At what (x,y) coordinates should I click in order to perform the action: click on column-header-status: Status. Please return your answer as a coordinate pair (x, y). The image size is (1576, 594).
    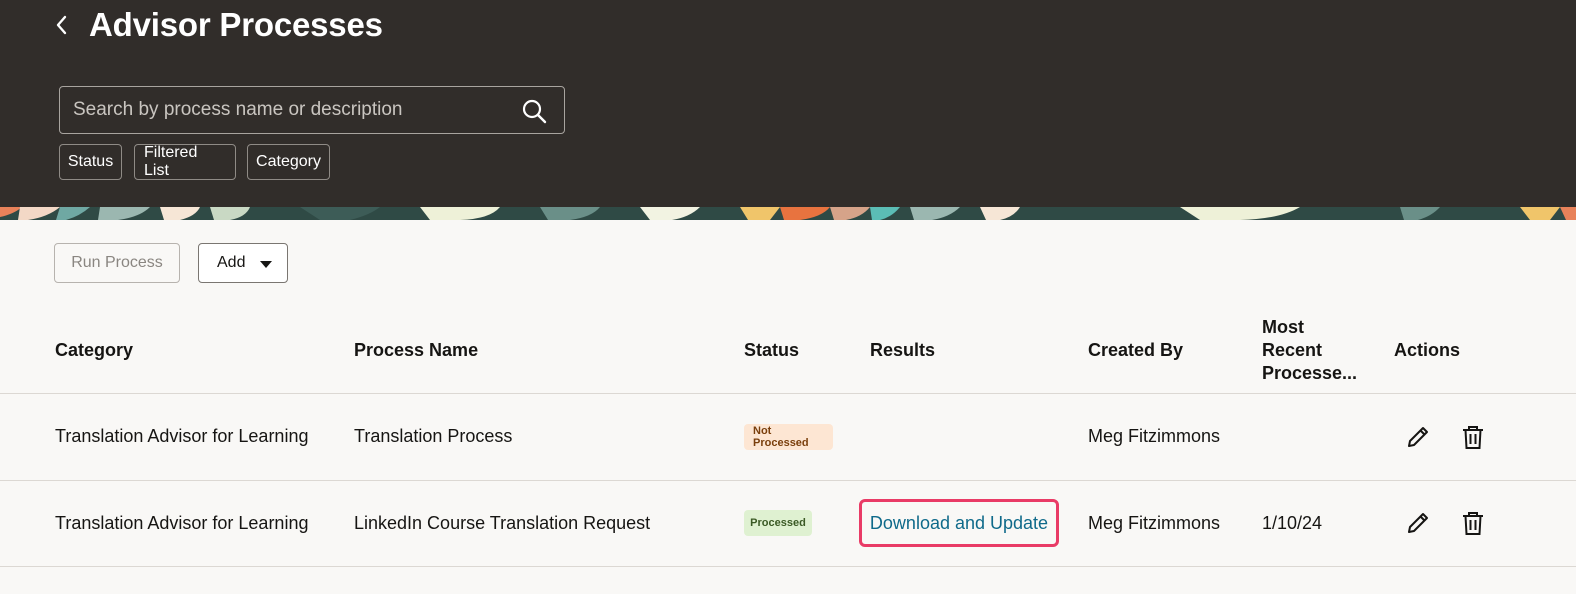
    Looking at the image, I should click on (771, 350).